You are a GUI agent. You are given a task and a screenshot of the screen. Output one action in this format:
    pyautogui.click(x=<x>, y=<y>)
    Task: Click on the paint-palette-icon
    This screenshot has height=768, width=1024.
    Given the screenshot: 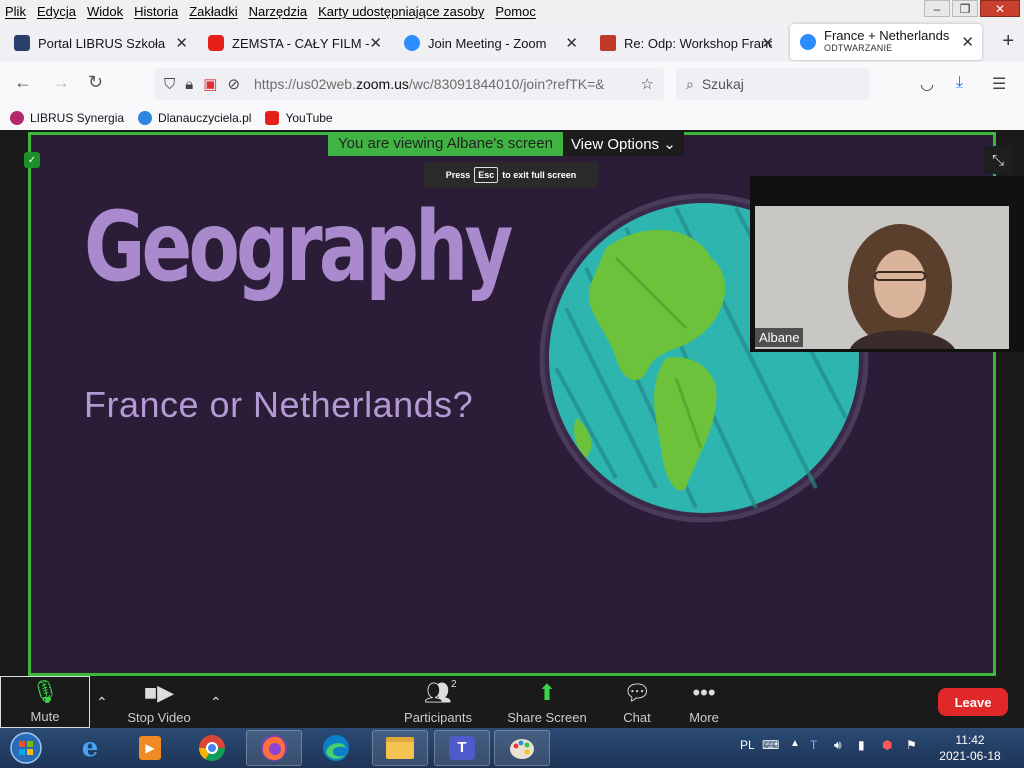 What is the action you would take?
    pyautogui.click(x=522, y=749)
    